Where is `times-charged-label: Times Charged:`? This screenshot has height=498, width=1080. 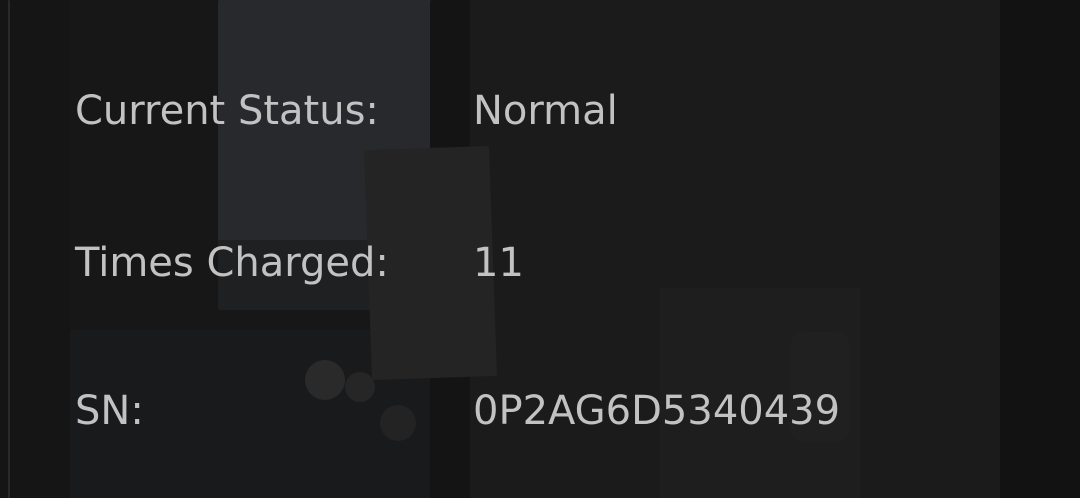 times-charged-label: Times Charged: is located at coordinates (232, 263).